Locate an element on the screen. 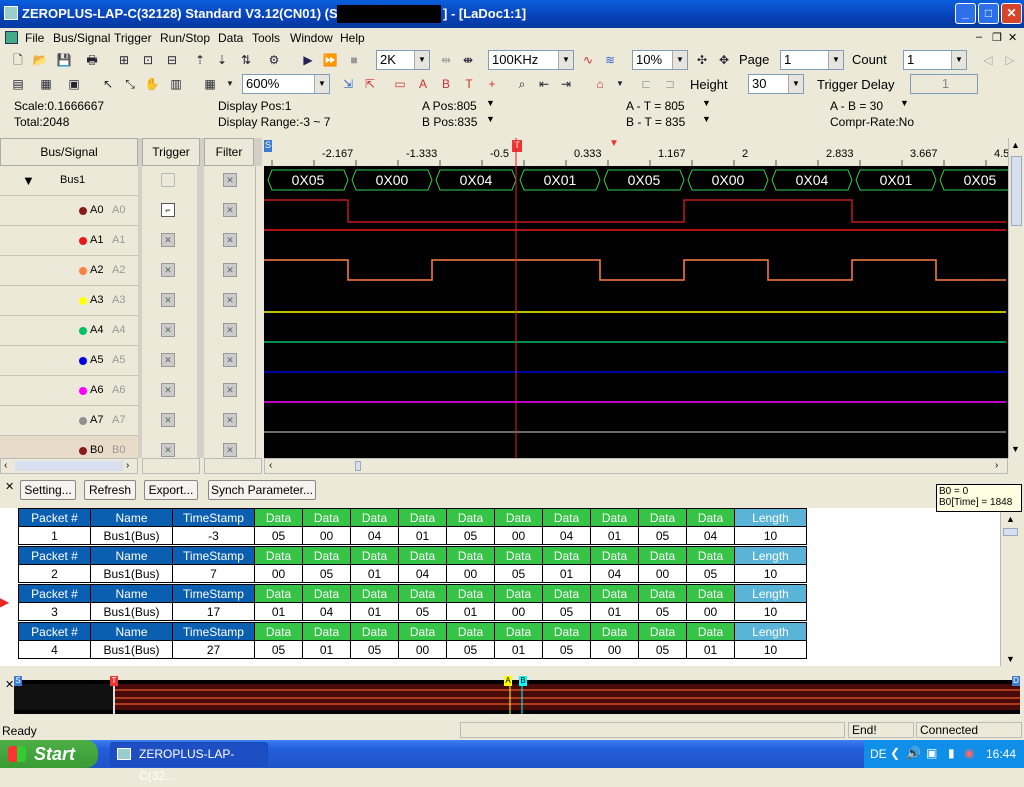  list-view-icon: ▦ is located at coordinates (46, 84).